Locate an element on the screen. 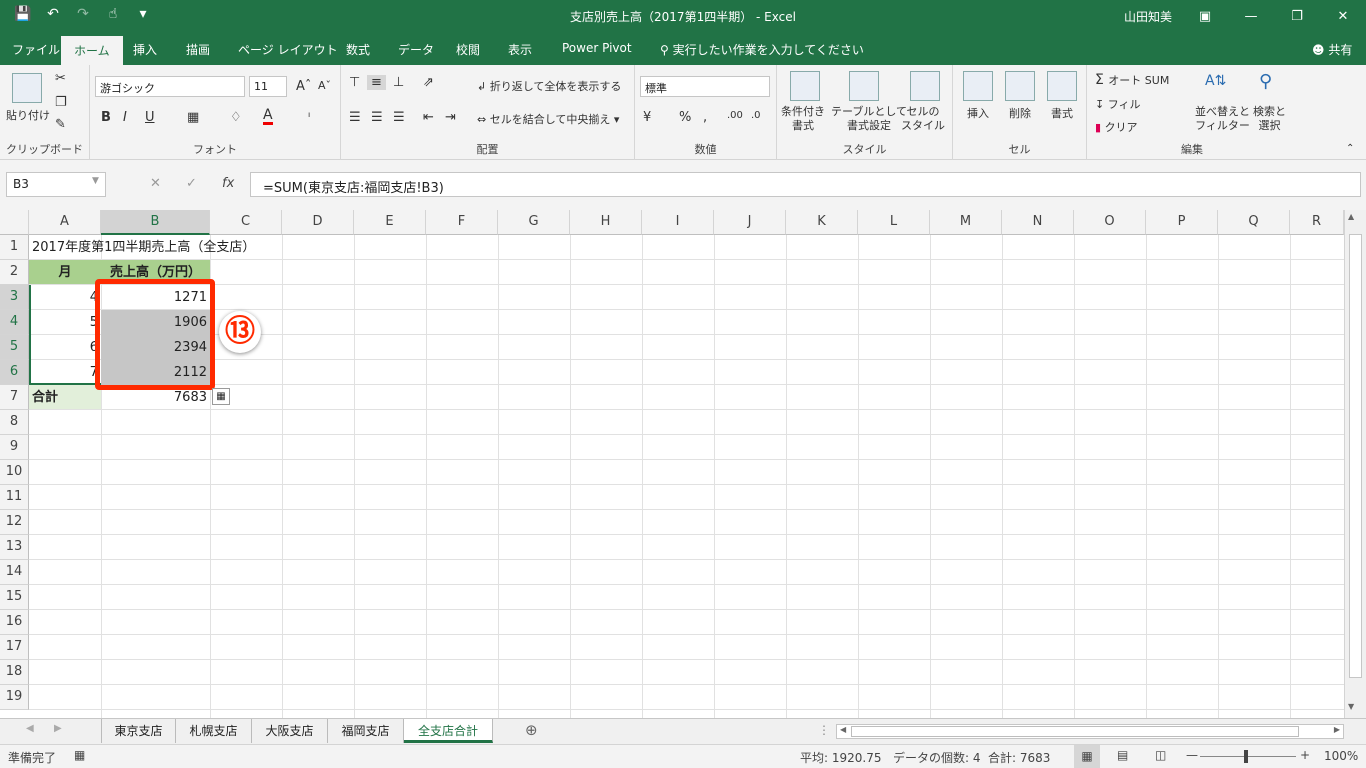 The image size is (1366, 768). column-header-c: C is located at coordinates (246, 222).